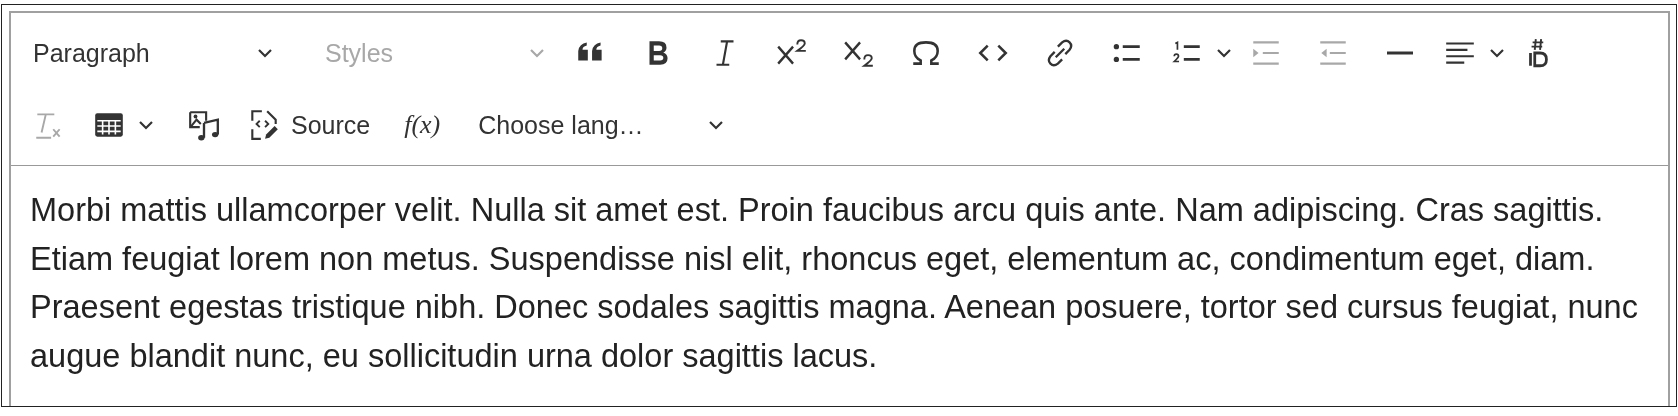  What do you see at coordinates (153, 53) in the screenshot?
I see `heading-dropdown: Paragraph` at bounding box center [153, 53].